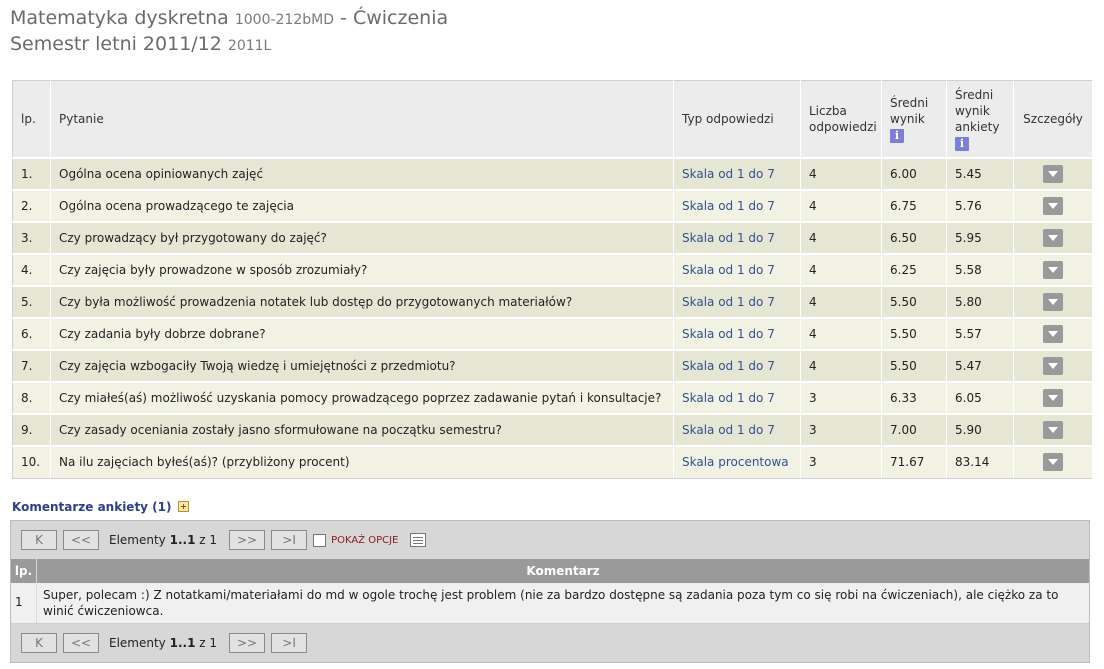 This screenshot has height=669, width=1104. I want to click on row-count: 3, so click(841, 429).